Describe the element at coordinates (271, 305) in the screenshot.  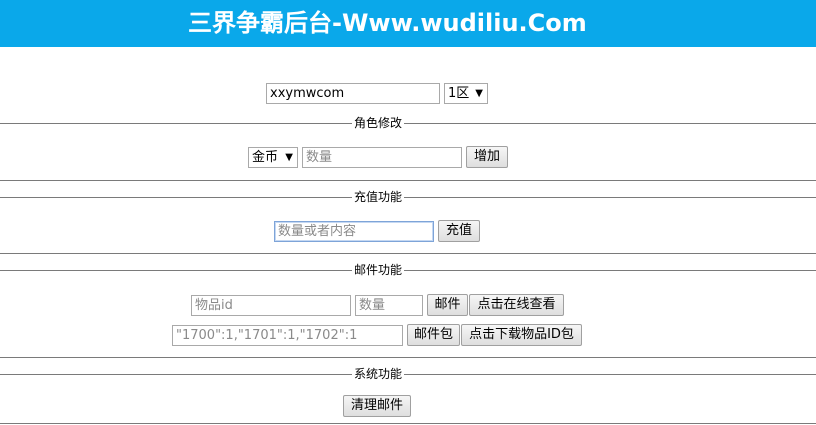
I see `item-id-input: 物品id` at that location.